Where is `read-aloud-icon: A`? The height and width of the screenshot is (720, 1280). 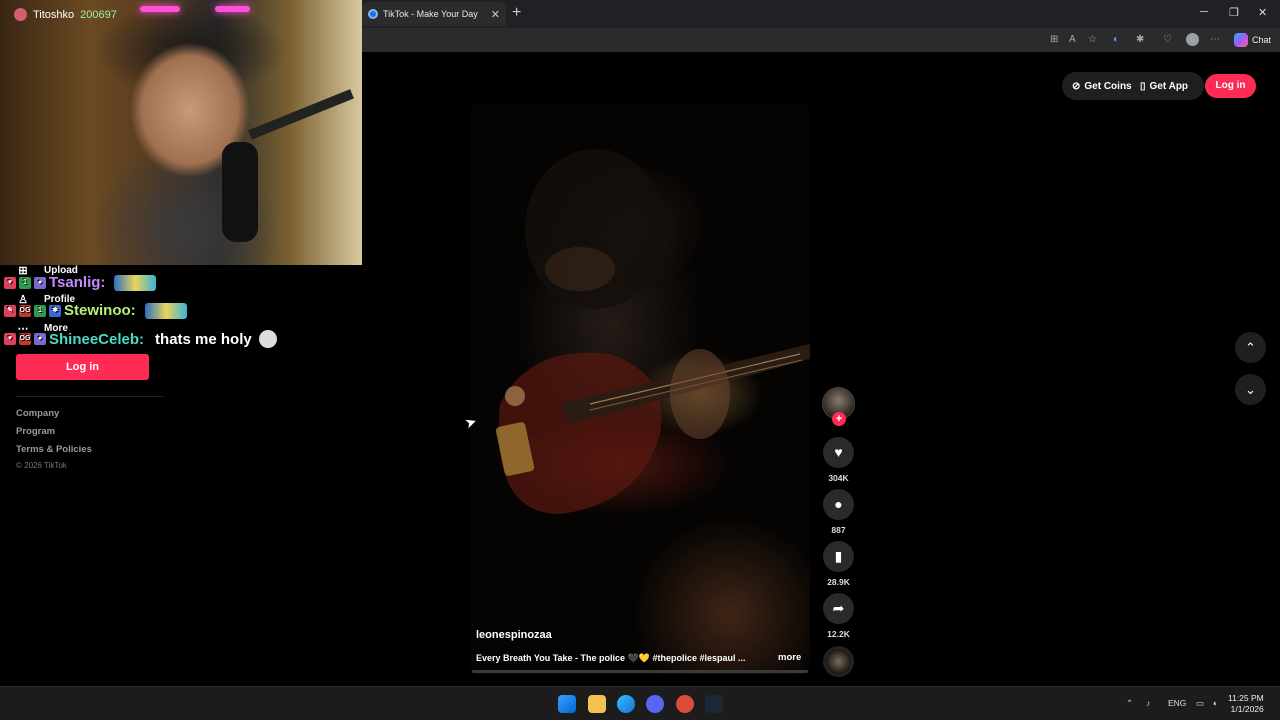 read-aloud-icon: A is located at coordinates (1072, 39).